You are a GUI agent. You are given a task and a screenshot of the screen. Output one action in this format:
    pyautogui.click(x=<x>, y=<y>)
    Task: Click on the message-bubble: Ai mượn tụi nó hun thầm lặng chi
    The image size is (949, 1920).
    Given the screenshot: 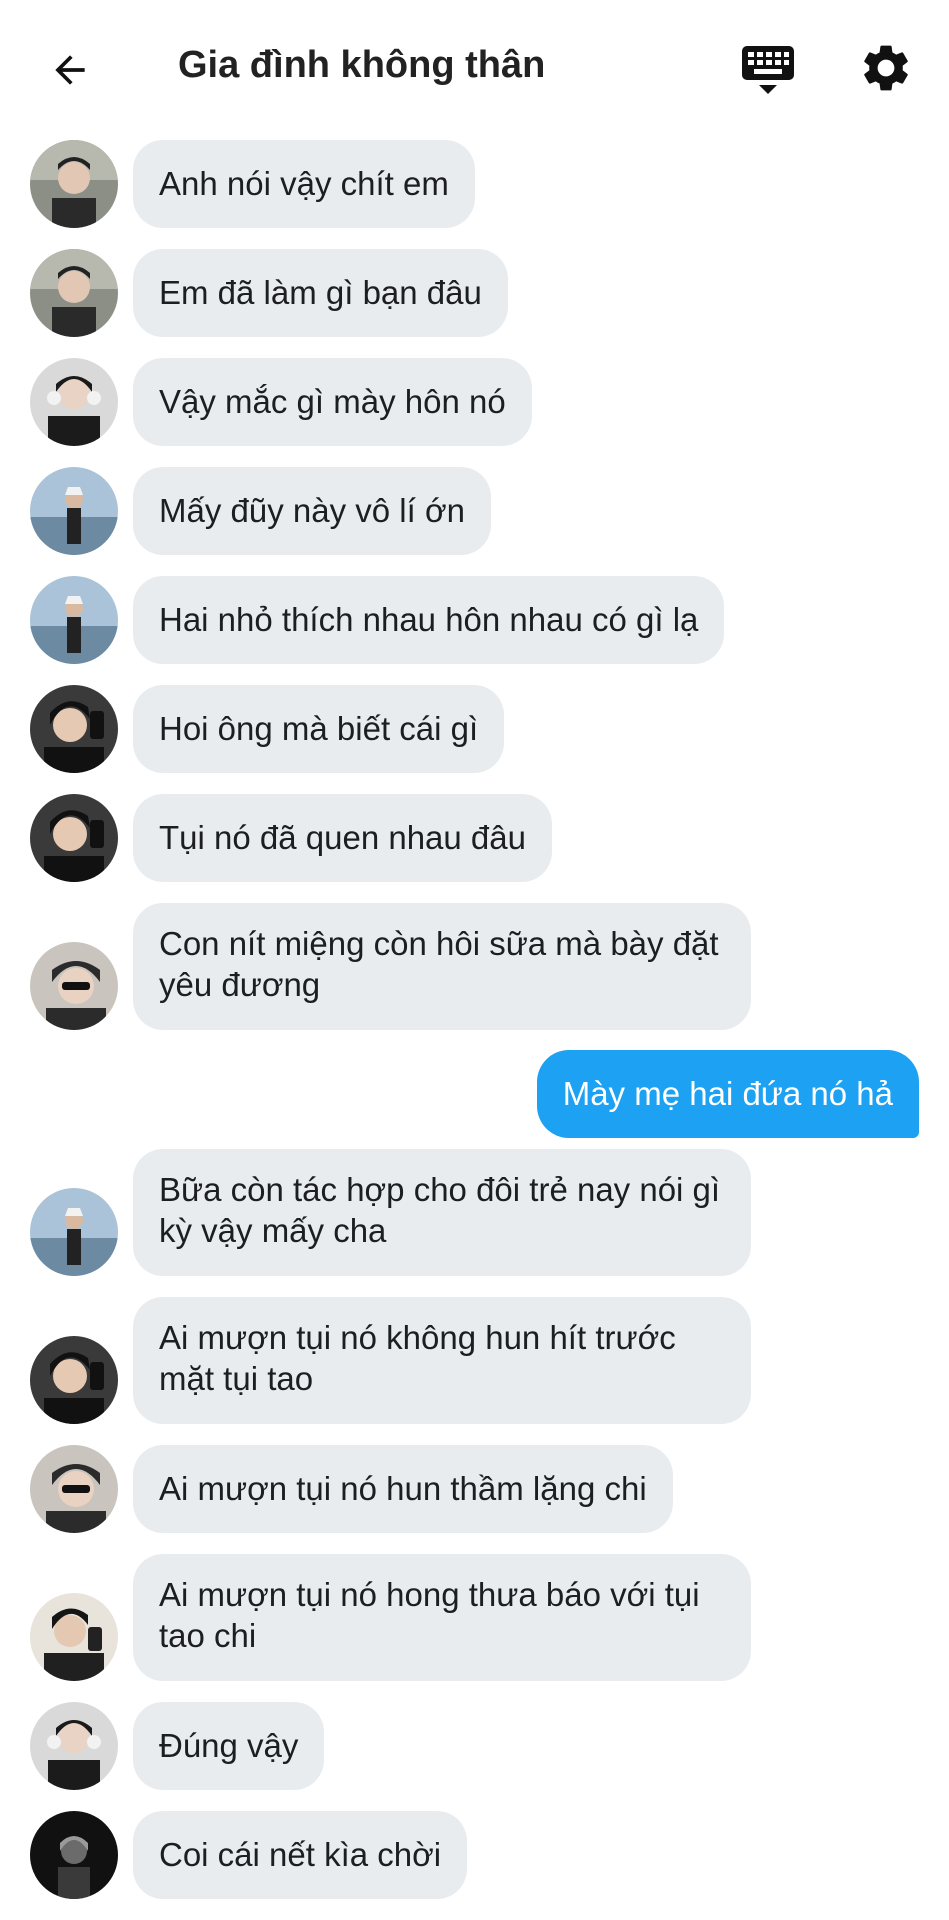 What is the action you would take?
    pyautogui.click(x=403, y=1489)
    